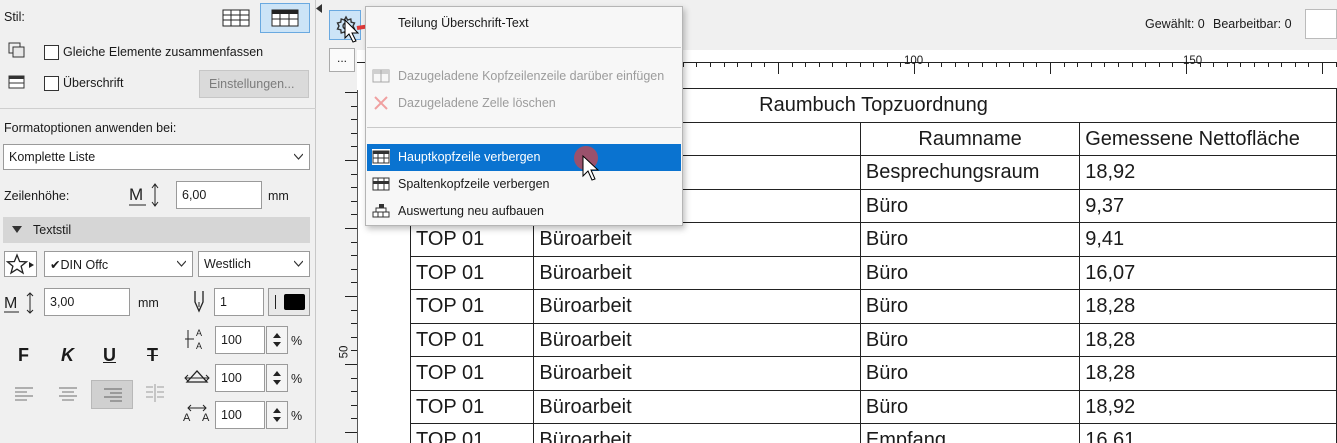 The image size is (1337, 443). I want to click on table-row: TOP 01 Büroarbeit Büro 16,07, so click(873, 272).